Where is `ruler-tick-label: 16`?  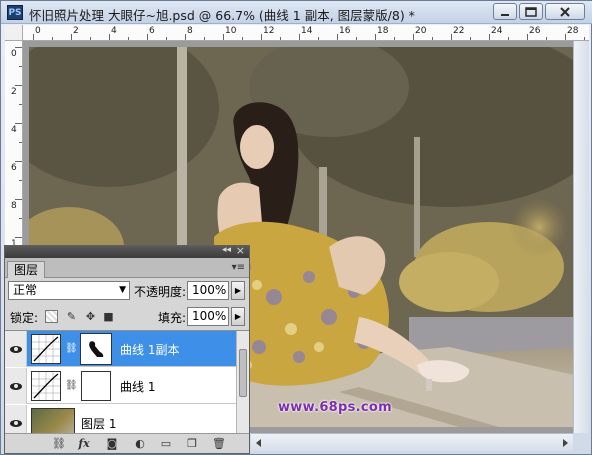 ruler-tick-label: 16 is located at coordinates (345, 31).